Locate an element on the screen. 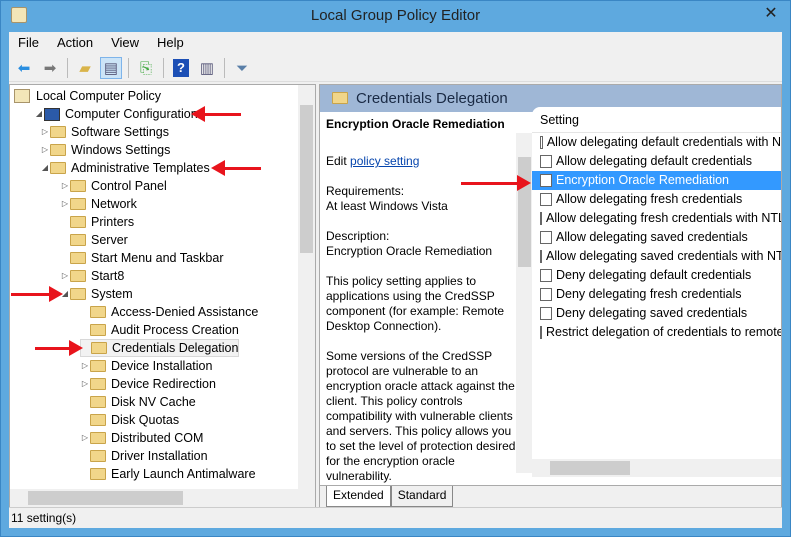 This screenshot has width=791, height=537. setting-row: Deny delegating default credentials is located at coordinates (656, 275).